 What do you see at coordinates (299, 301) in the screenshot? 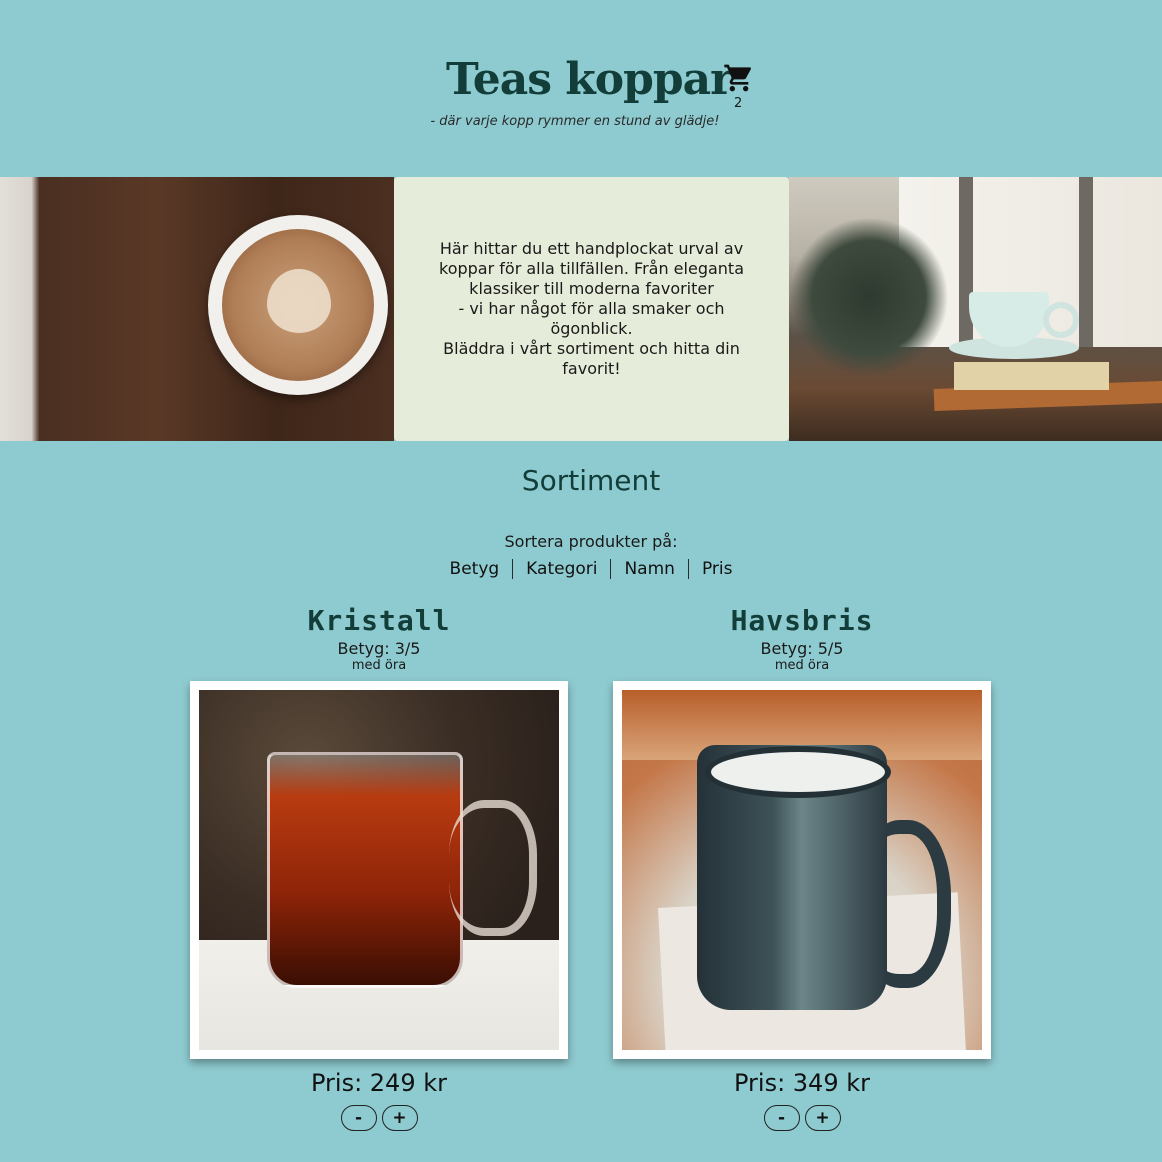
I see `latte-art-heart` at bounding box center [299, 301].